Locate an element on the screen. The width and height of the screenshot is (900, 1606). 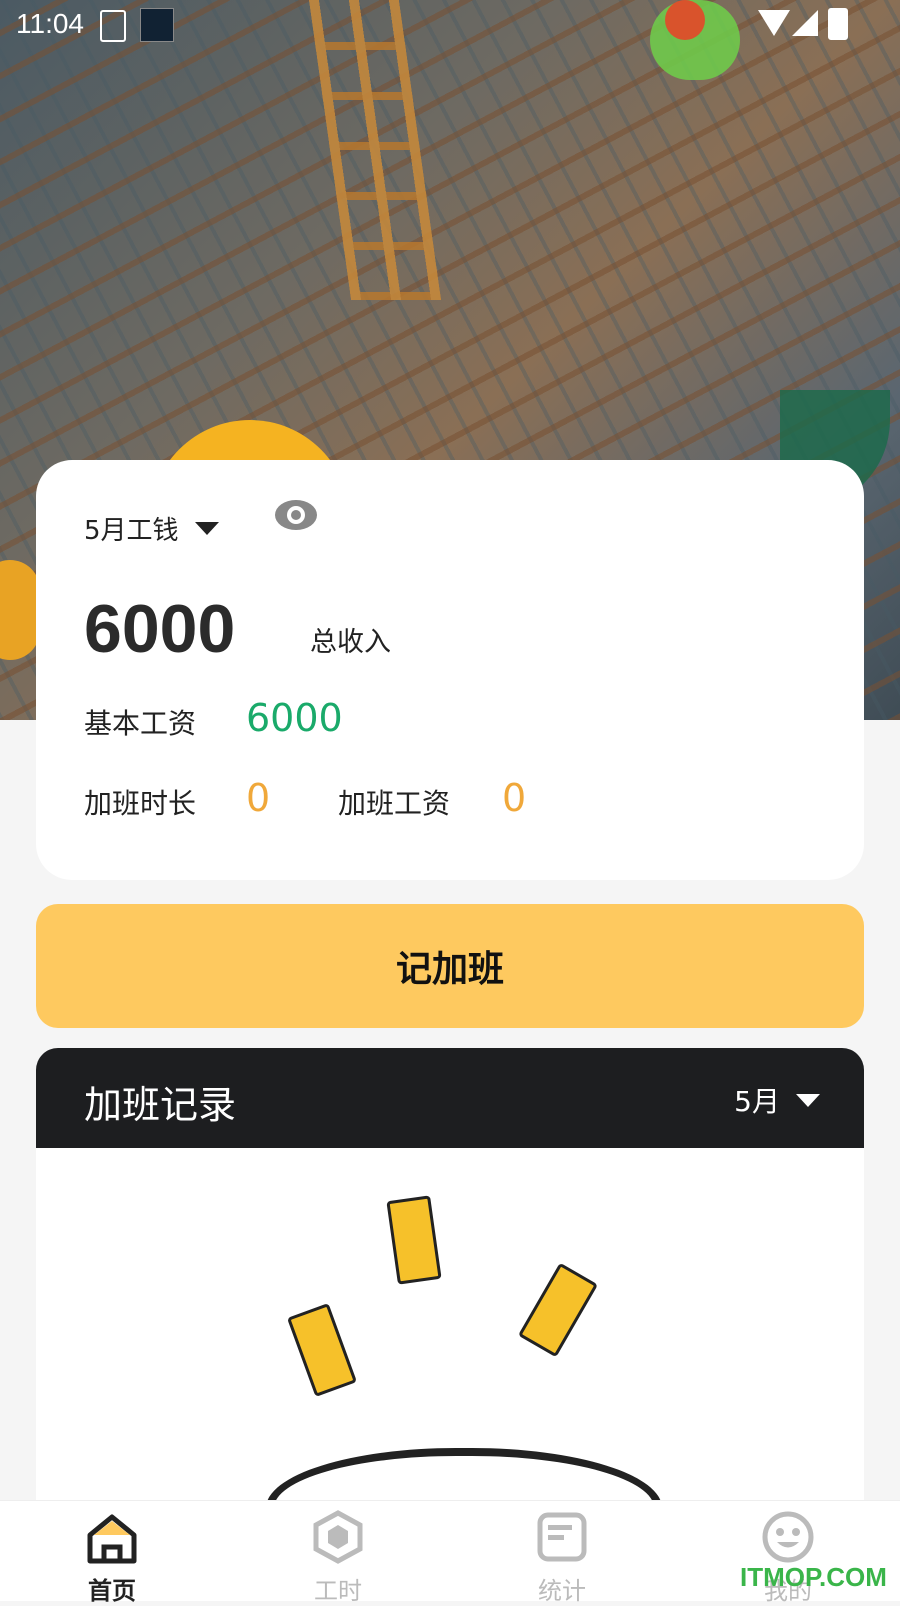
overtime-pay-label: 加班工资 is located at coordinates (394, 803).